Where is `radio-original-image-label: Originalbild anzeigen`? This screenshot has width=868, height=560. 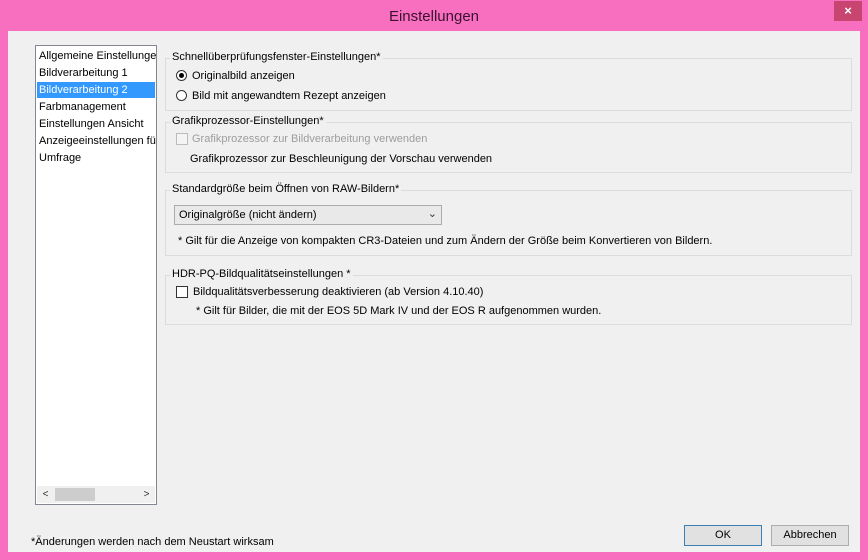 radio-original-image-label: Originalbild anzeigen is located at coordinates (243, 76).